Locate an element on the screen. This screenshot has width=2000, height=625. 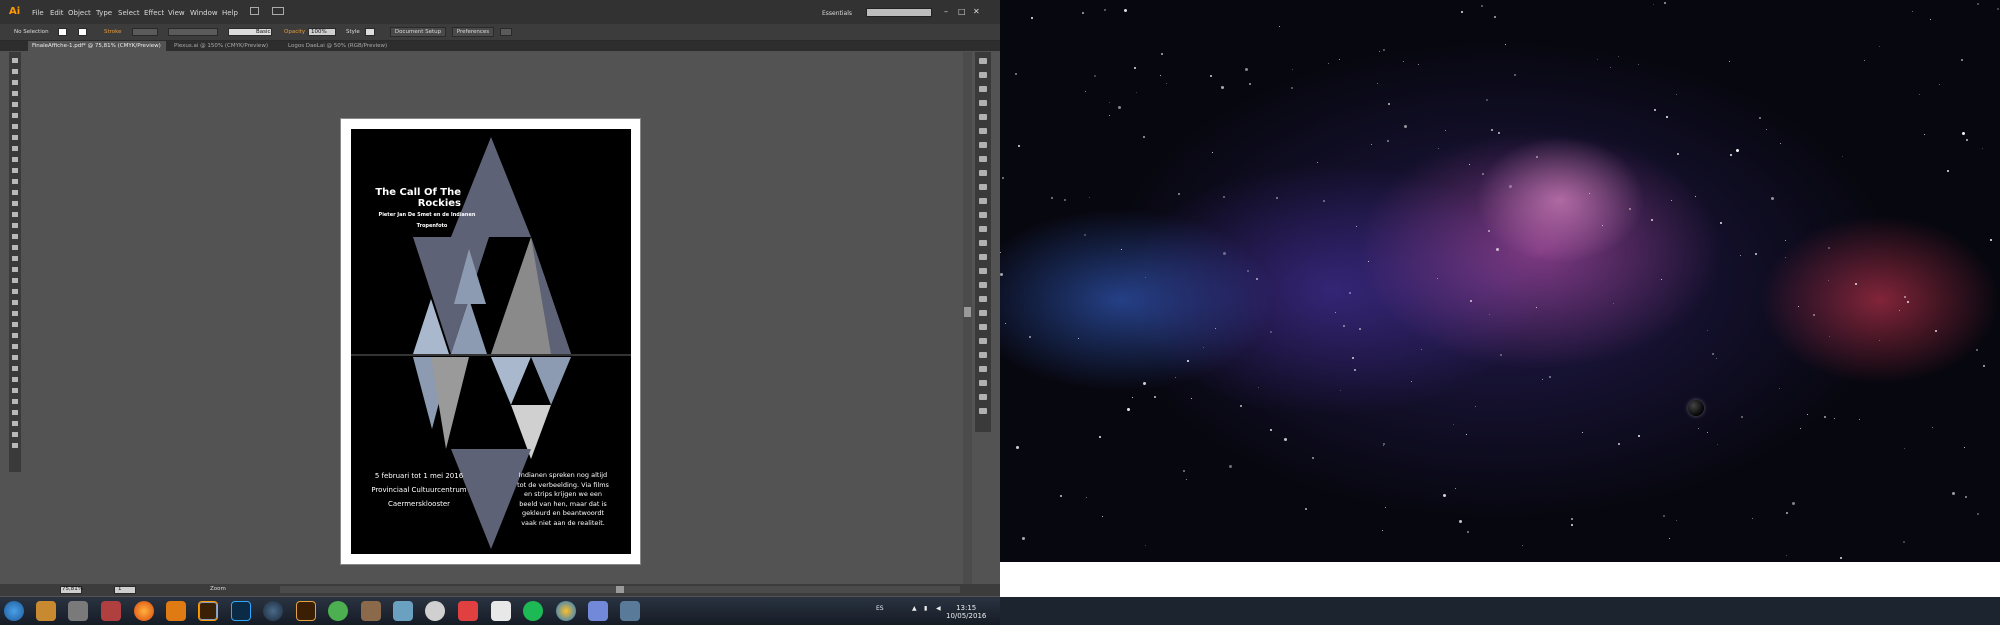
menu-select: Select is located at coordinates (129, 13).